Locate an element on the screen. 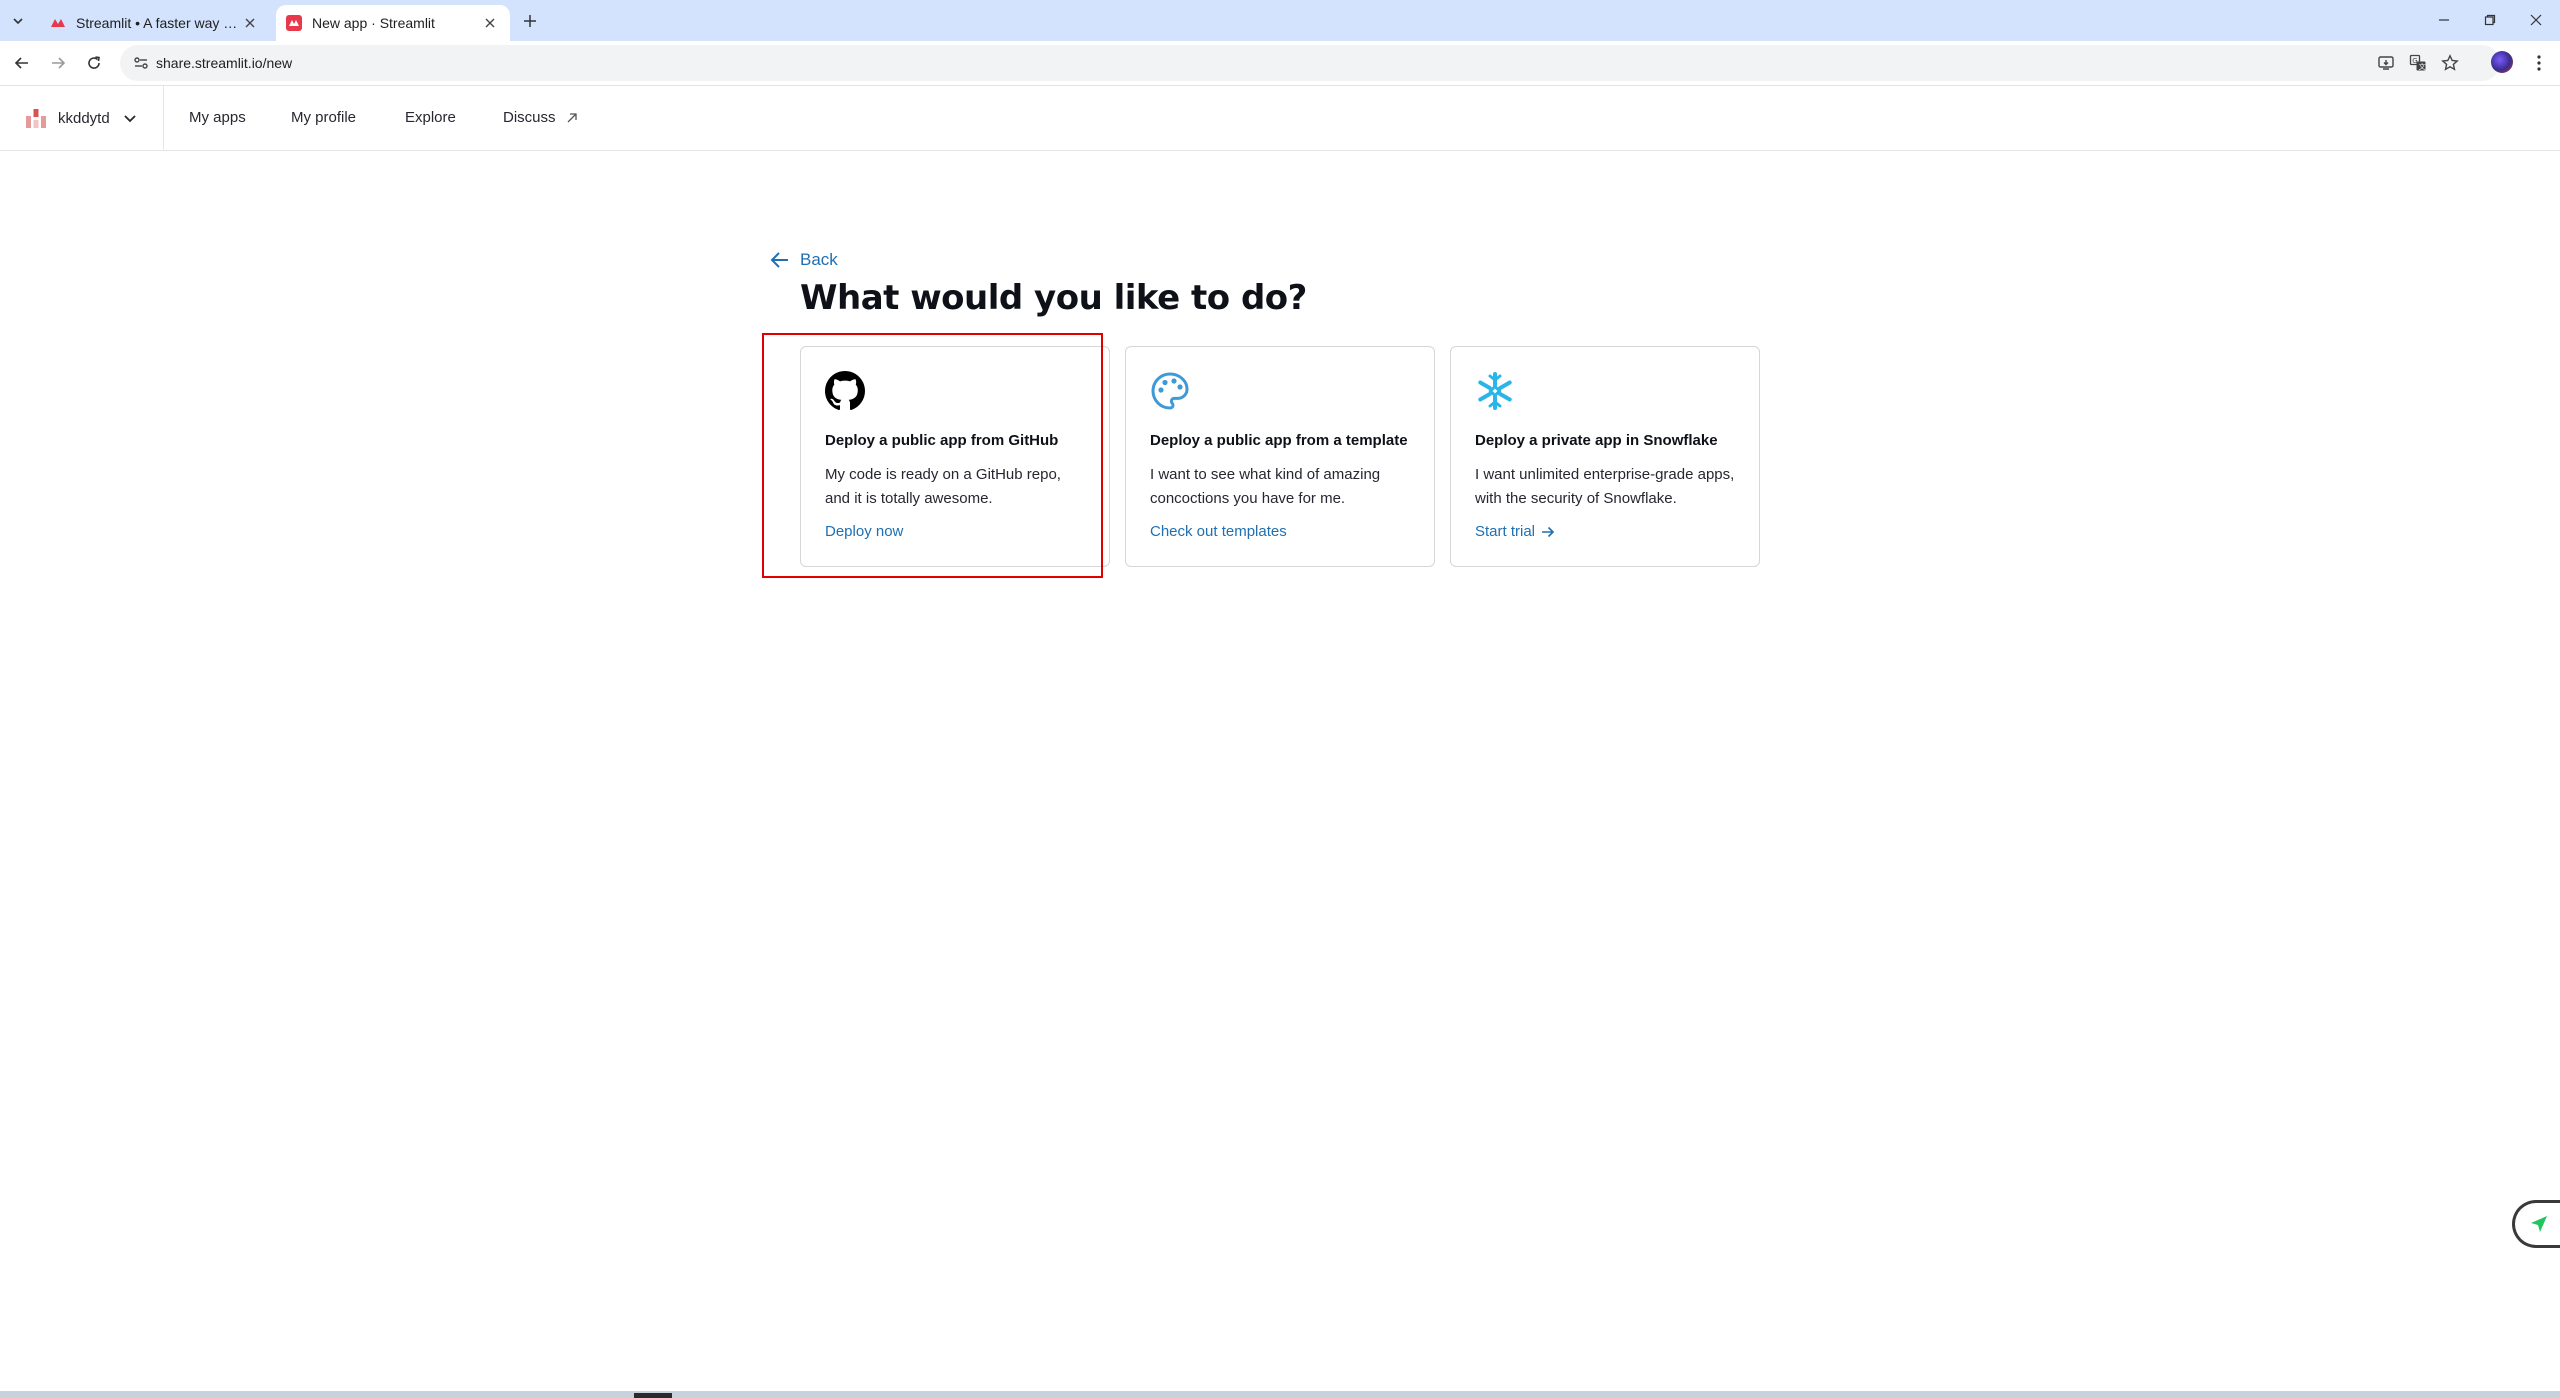 Image resolution: width=2560 pixels, height=1398 pixels. link-label: Deploy now is located at coordinates (864, 531).